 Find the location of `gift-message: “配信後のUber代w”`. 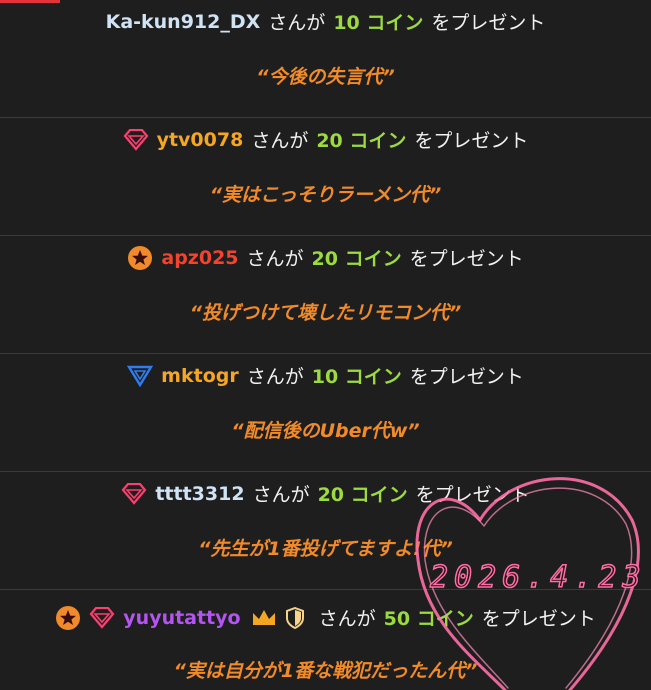

gift-message: “配信後のUber代w” is located at coordinates (325, 431).